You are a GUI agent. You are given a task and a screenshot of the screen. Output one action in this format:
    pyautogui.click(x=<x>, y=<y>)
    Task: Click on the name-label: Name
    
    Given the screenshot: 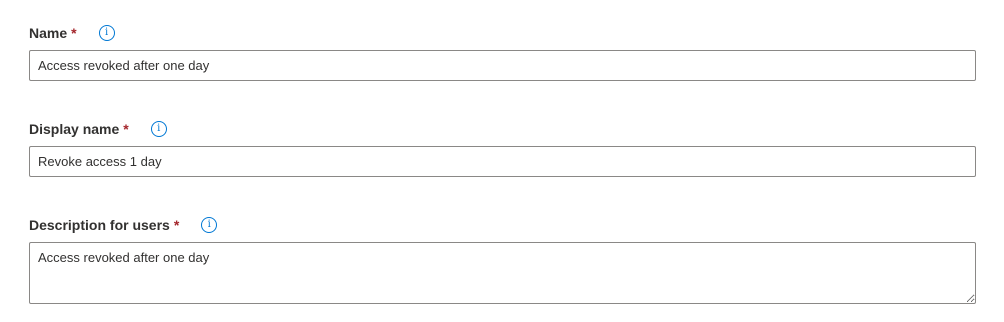 What is the action you would take?
    pyautogui.click(x=48, y=33)
    